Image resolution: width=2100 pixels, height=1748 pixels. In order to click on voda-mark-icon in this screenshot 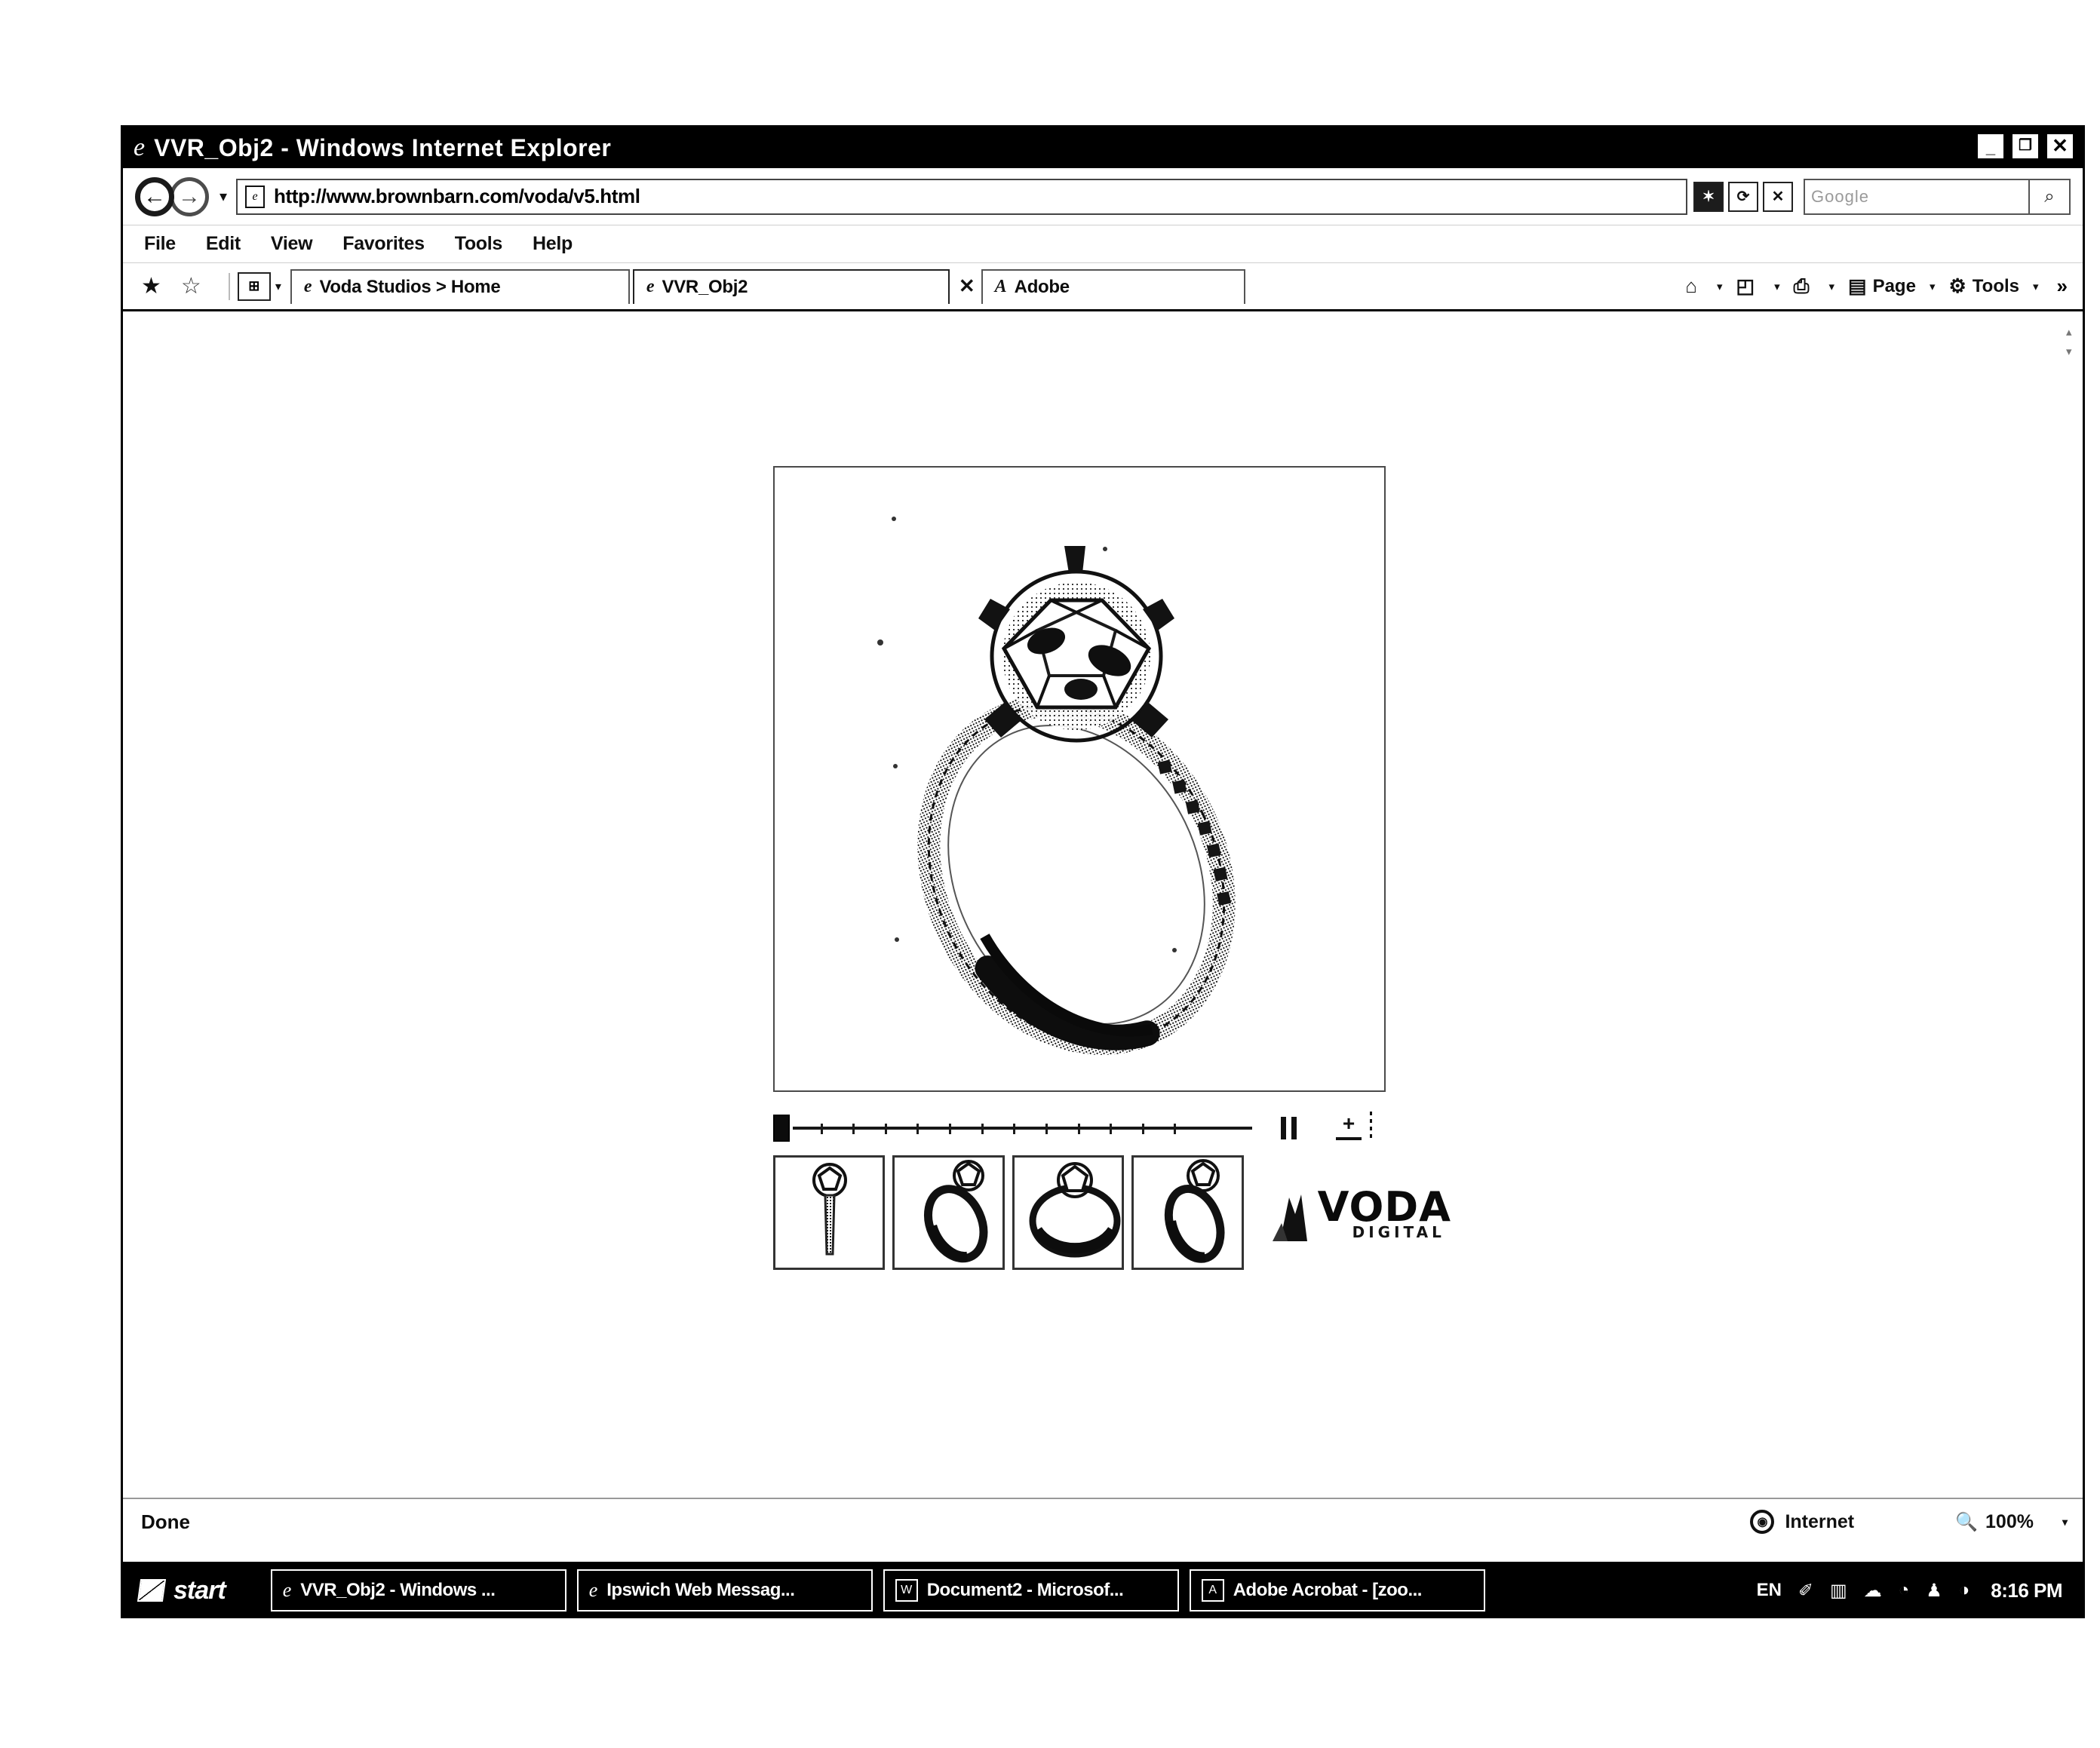, I will do `click(1293, 1217)`.